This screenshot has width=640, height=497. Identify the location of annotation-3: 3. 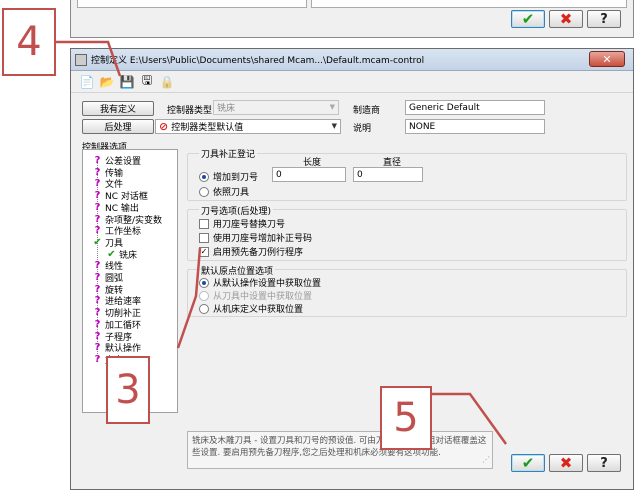
(128, 390).